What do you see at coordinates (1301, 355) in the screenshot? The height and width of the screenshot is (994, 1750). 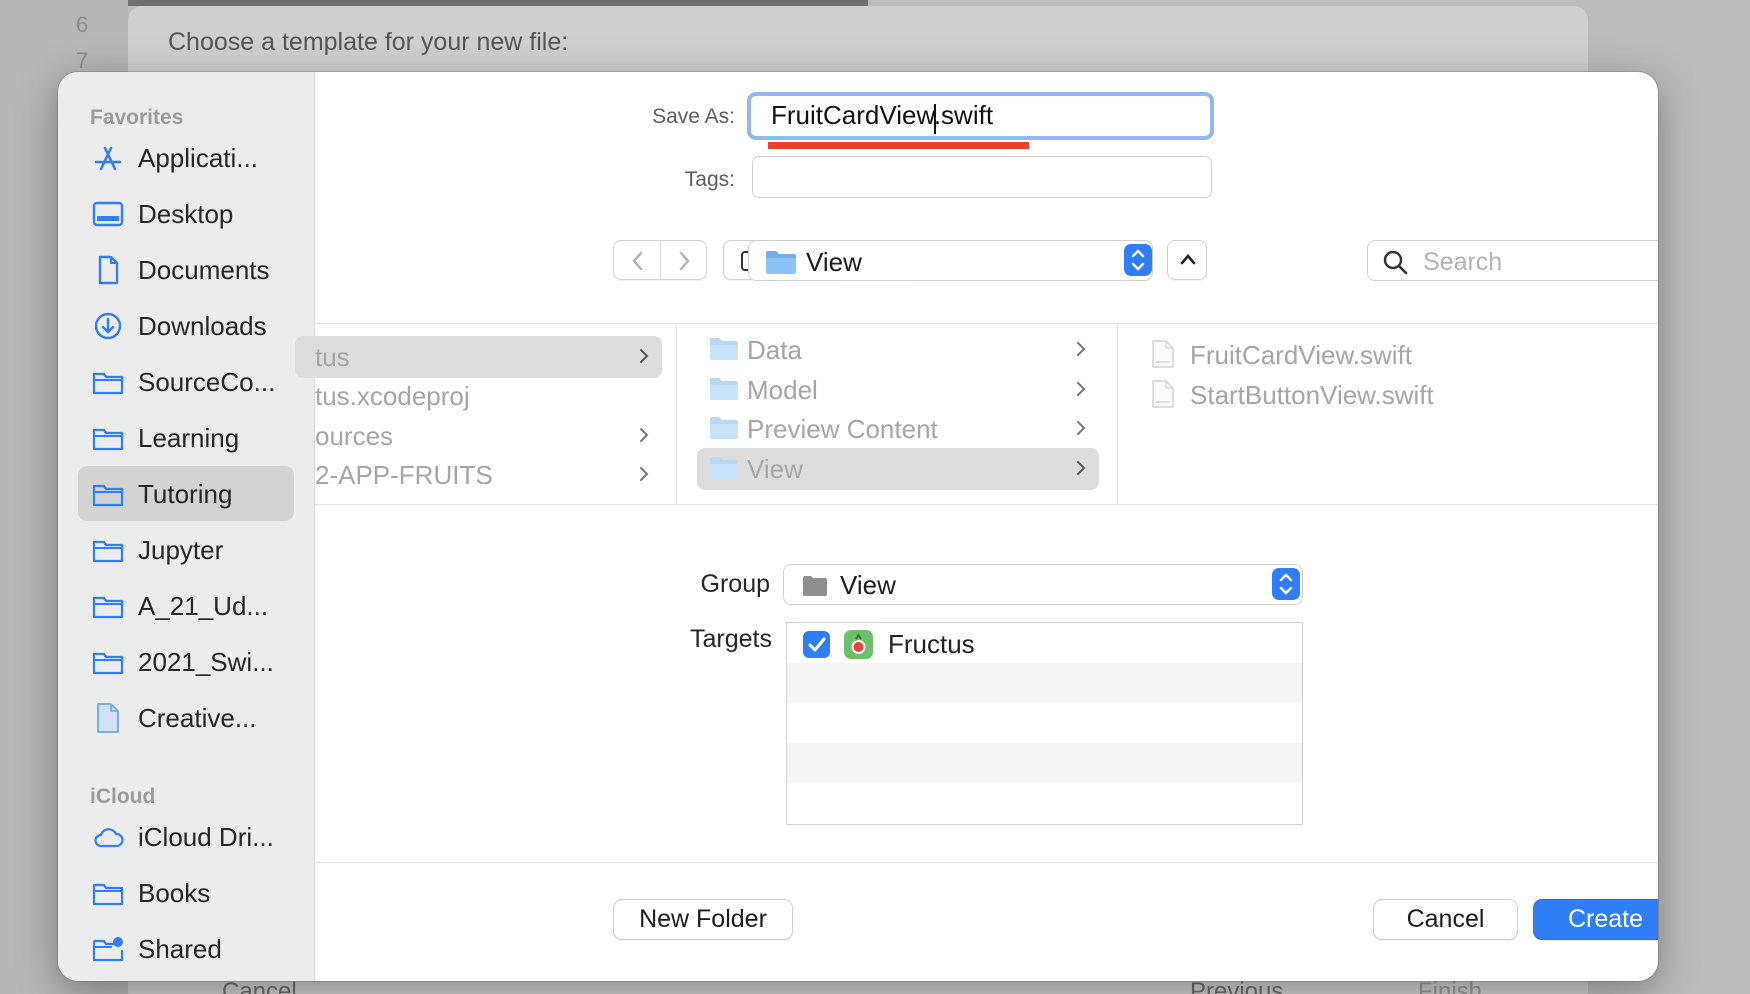 I see `browser-row-label: FruitCardView.swift` at bounding box center [1301, 355].